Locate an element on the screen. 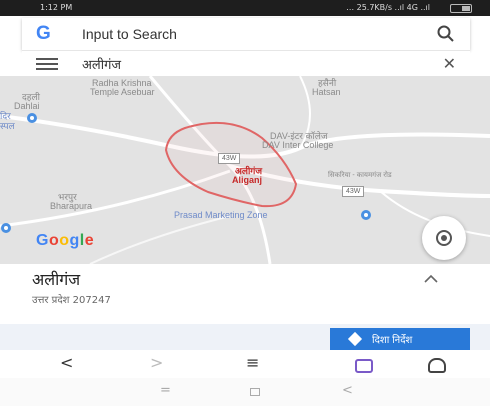 The image size is (490, 406). close-icon: ✕ is located at coordinates (449, 64).